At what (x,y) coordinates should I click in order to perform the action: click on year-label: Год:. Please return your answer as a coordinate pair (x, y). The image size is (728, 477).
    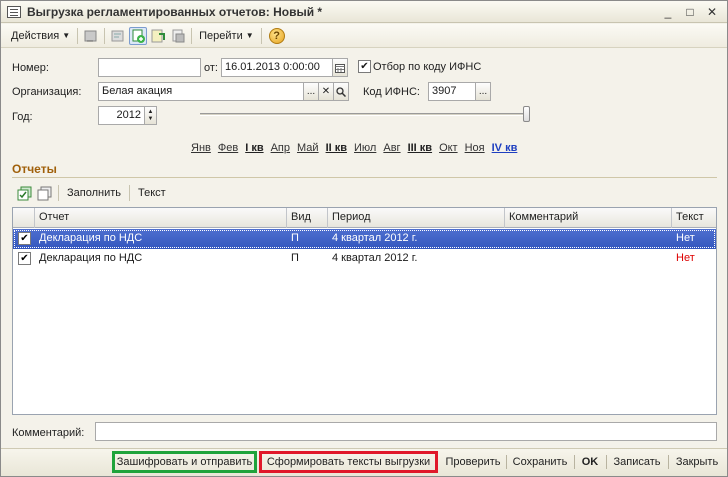
    Looking at the image, I should click on (22, 117).